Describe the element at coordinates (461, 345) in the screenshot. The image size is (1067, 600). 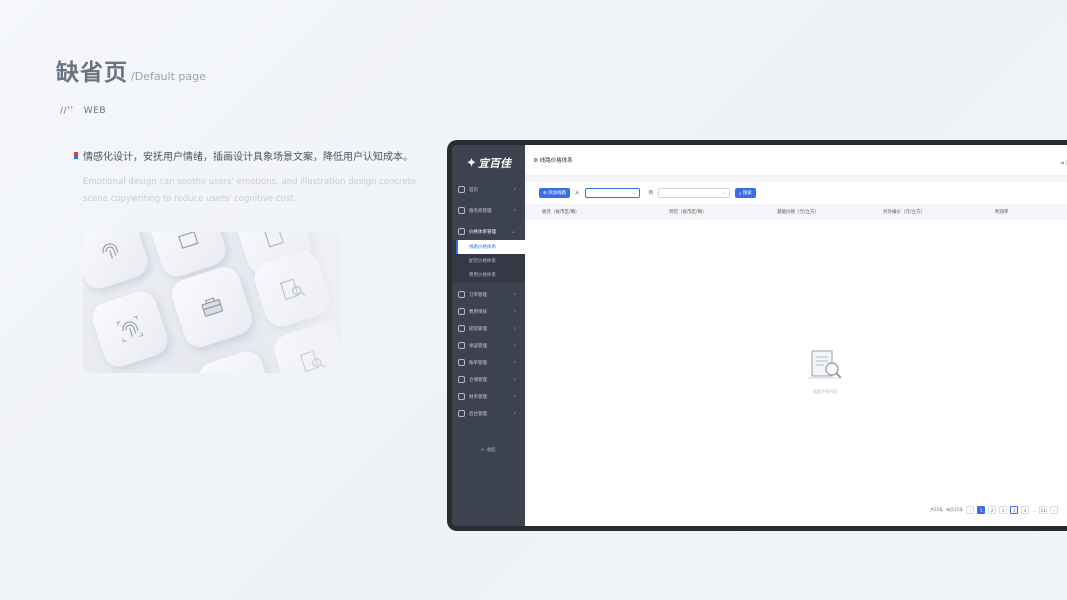
I see `carrier-icon` at that location.